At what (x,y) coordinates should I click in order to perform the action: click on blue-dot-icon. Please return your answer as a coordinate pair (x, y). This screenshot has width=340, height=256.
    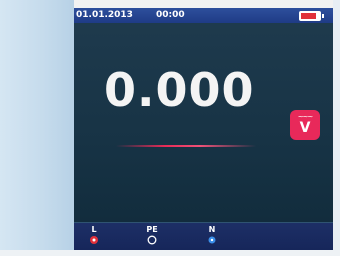
    Looking at the image, I should click on (212, 240).